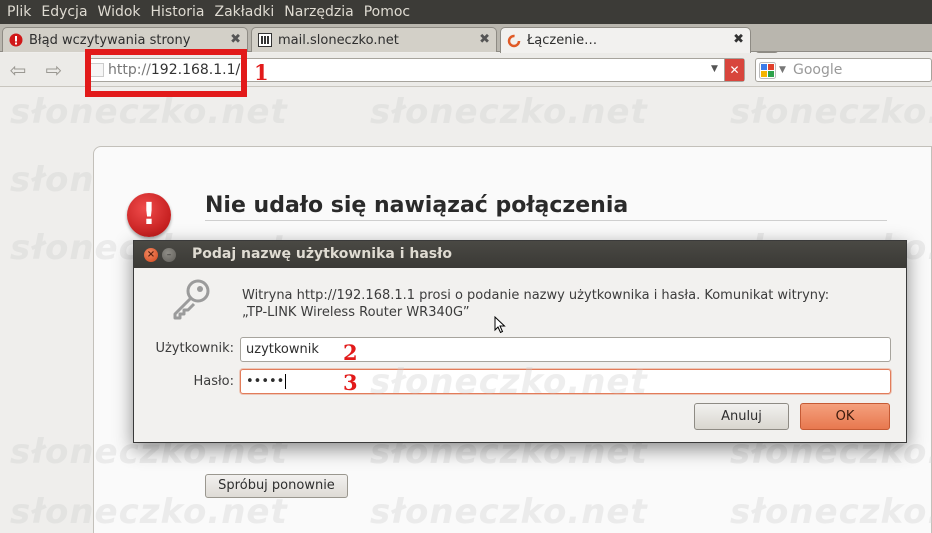 This screenshot has height=533, width=932. I want to click on annotation-number-2: 2, so click(350, 352).